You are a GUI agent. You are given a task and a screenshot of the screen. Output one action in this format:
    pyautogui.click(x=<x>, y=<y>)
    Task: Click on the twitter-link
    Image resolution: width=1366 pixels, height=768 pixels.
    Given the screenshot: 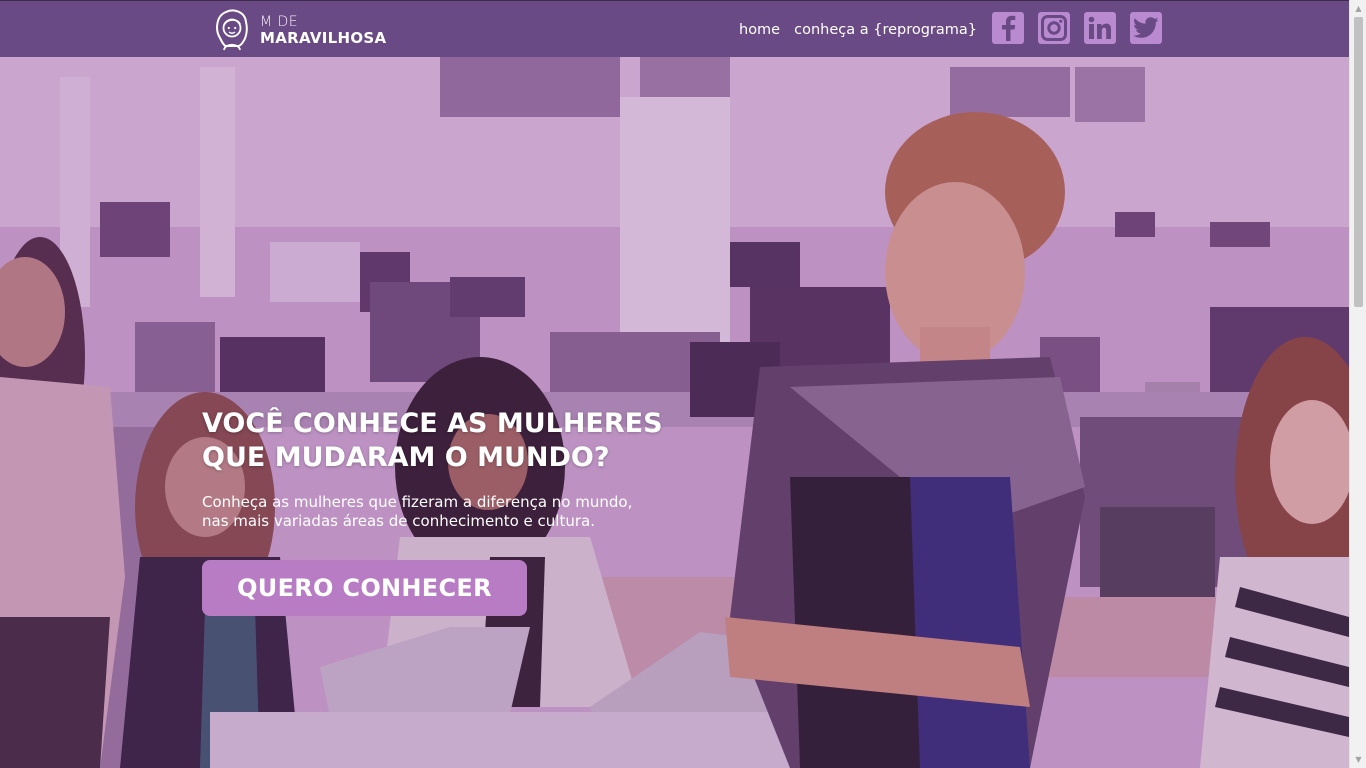 What is the action you would take?
    pyautogui.click(x=1146, y=28)
    